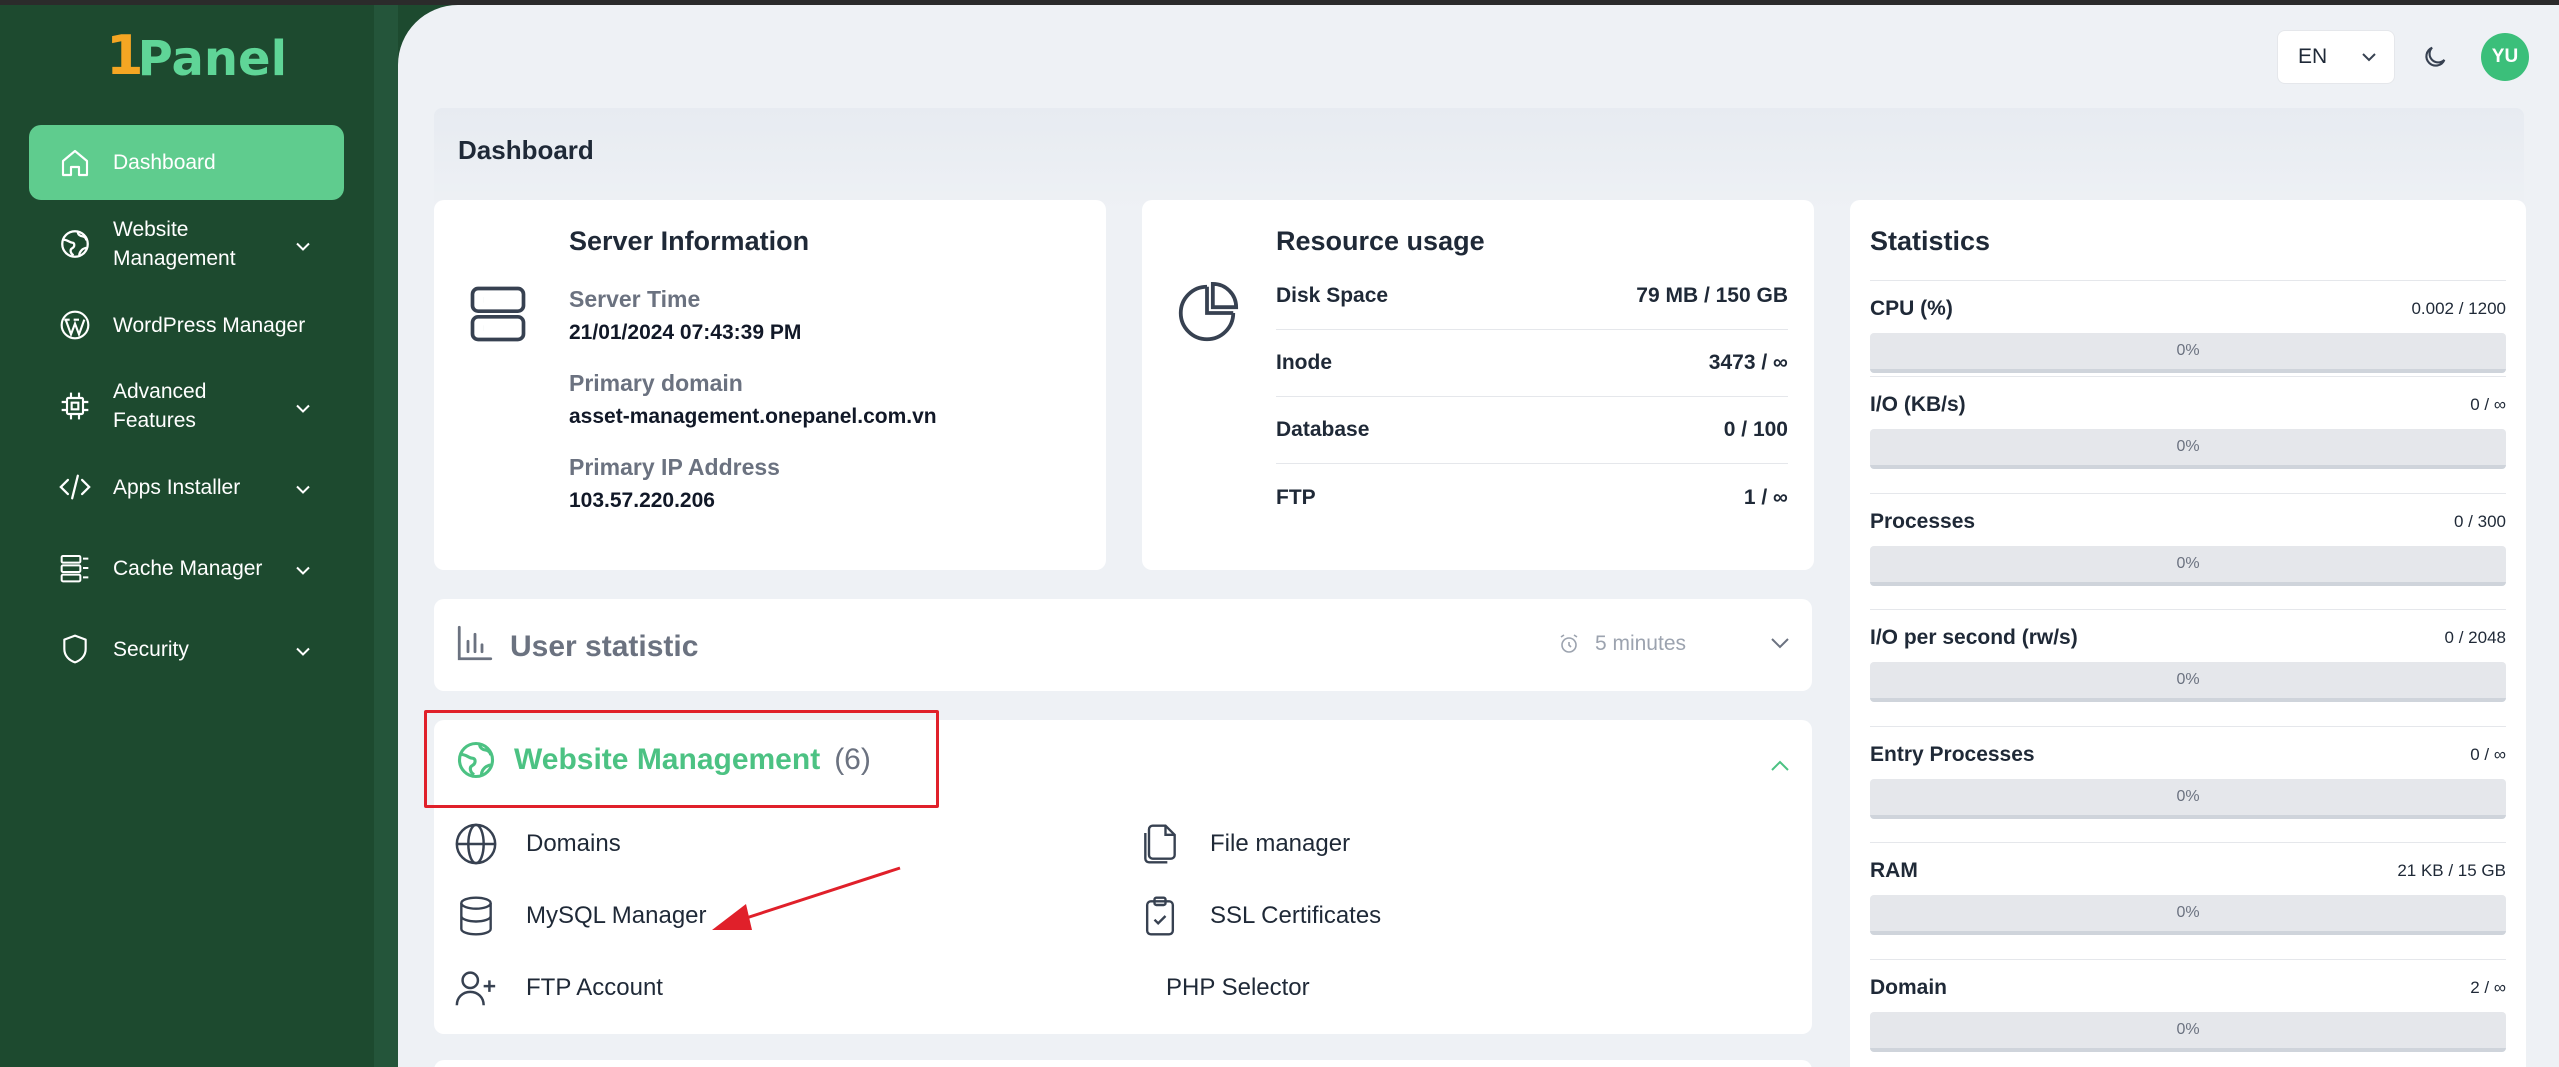 The height and width of the screenshot is (1067, 2559). Describe the element at coordinates (1296, 497) in the screenshot. I see `resource-label: FTP` at that location.